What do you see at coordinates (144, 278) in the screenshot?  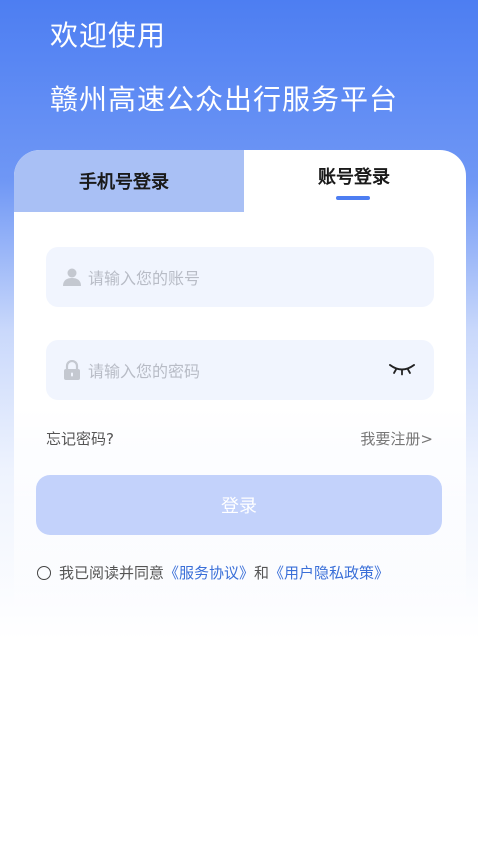 I see `account-placeholder: 请输入您的账号` at bounding box center [144, 278].